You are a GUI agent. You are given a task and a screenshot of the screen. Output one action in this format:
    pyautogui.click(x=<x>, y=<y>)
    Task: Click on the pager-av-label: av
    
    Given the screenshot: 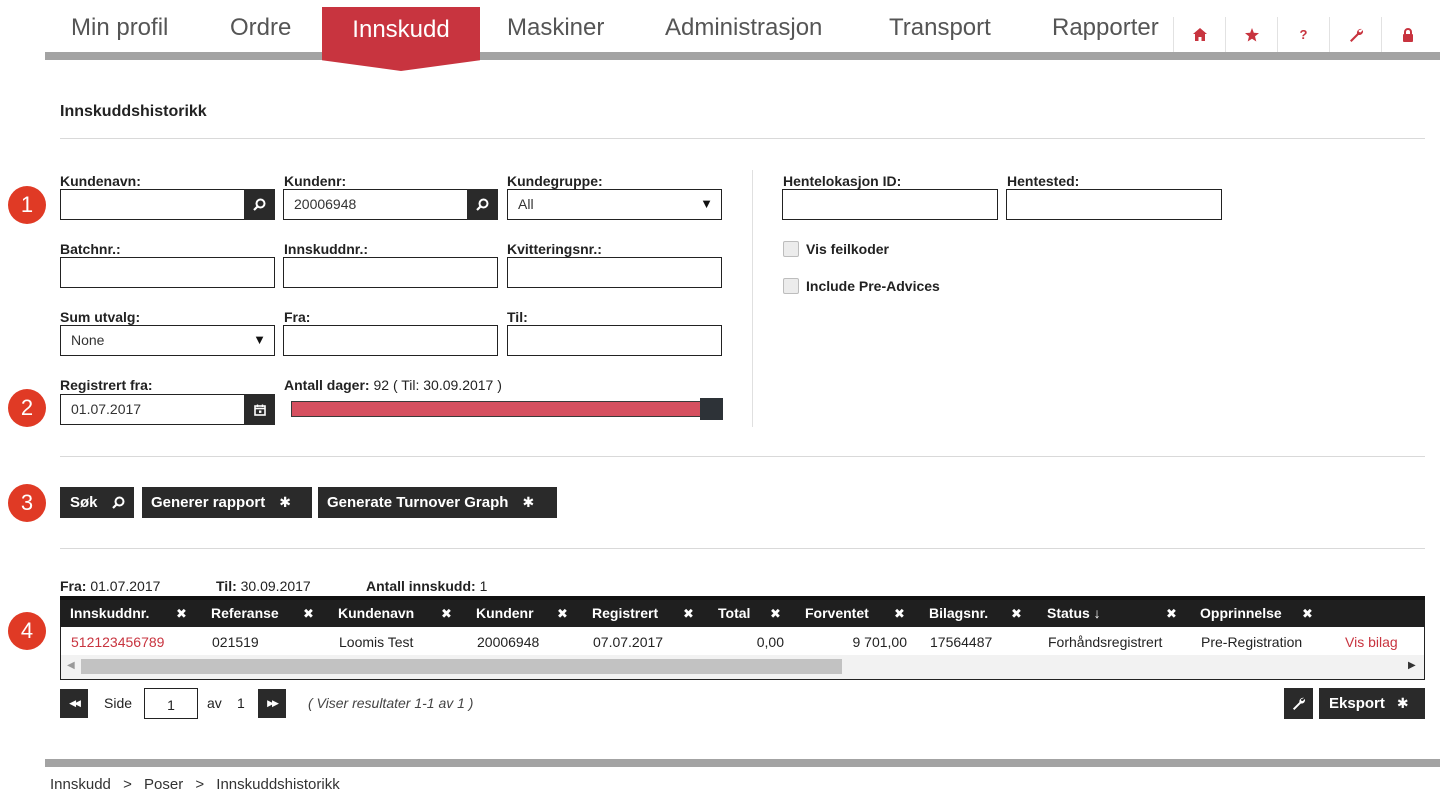 What is the action you would take?
    pyautogui.click(x=214, y=703)
    